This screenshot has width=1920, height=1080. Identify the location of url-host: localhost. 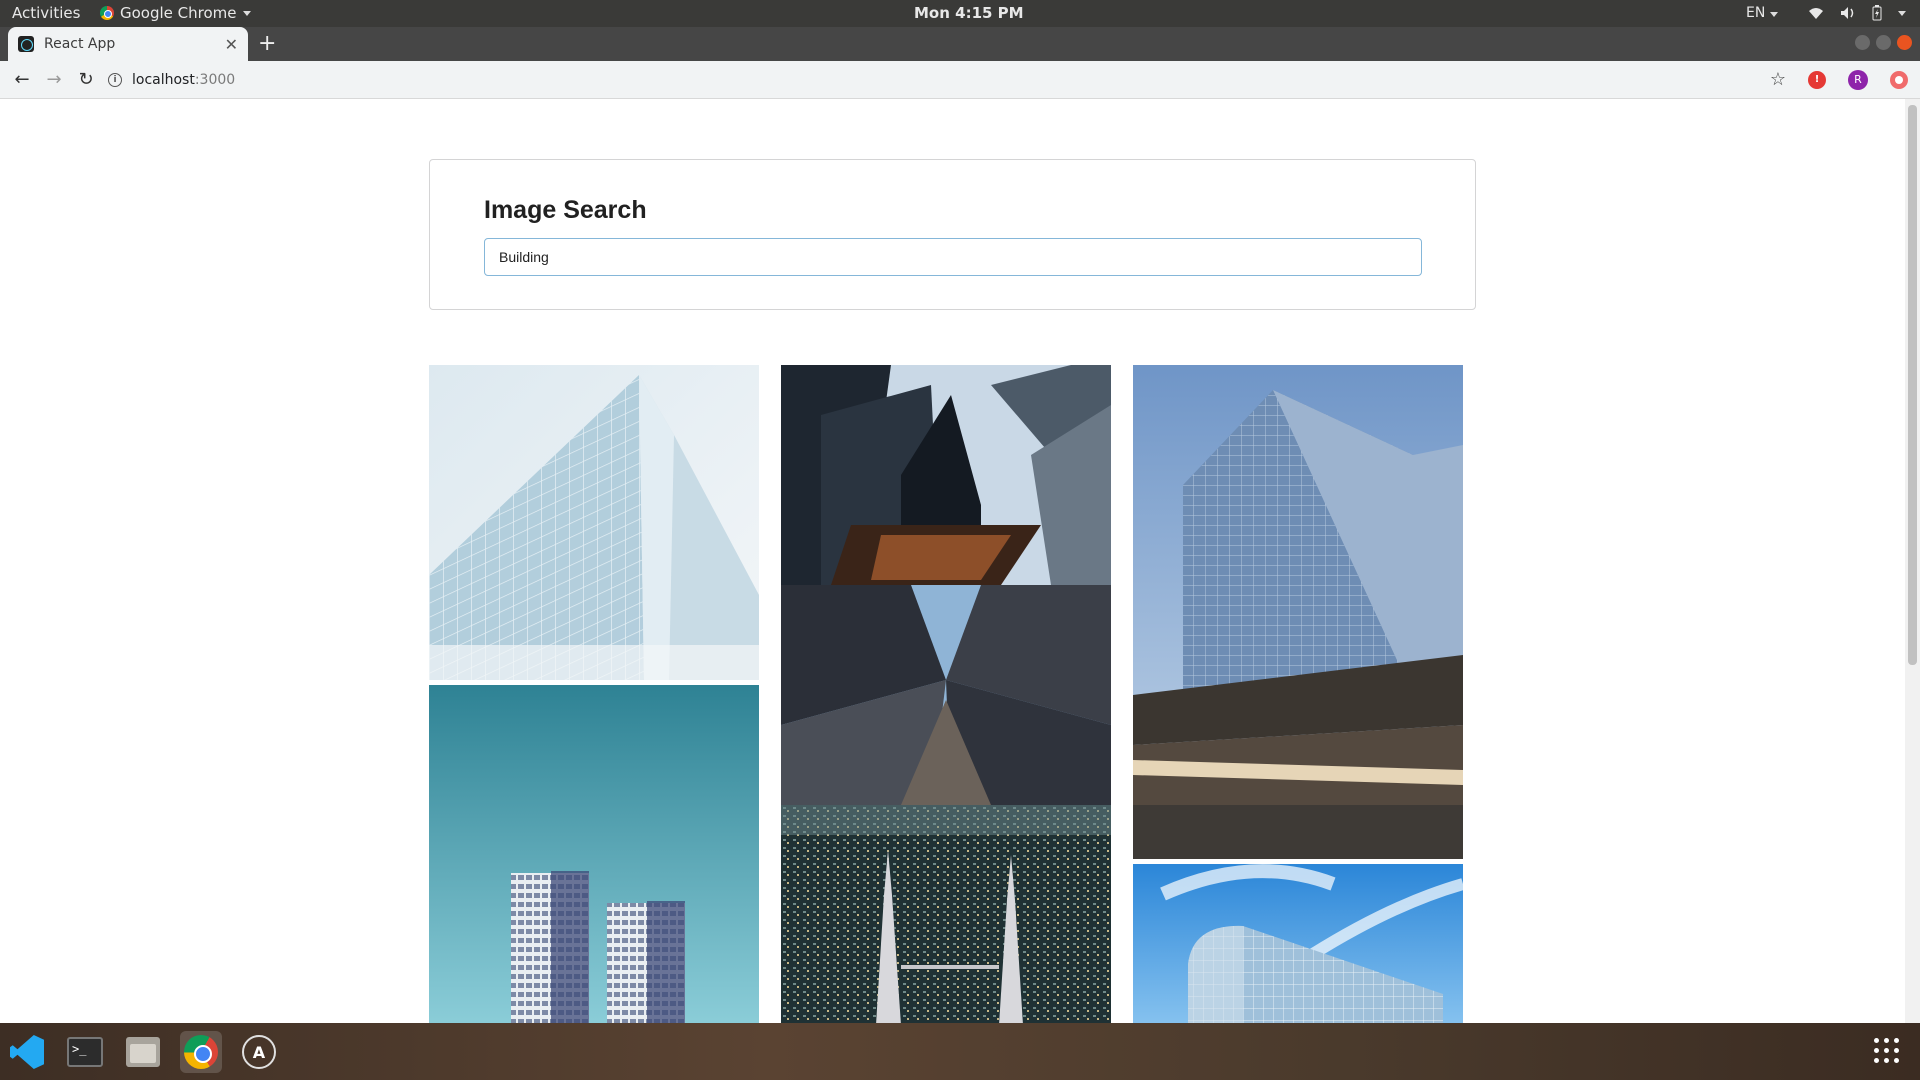
(163, 80).